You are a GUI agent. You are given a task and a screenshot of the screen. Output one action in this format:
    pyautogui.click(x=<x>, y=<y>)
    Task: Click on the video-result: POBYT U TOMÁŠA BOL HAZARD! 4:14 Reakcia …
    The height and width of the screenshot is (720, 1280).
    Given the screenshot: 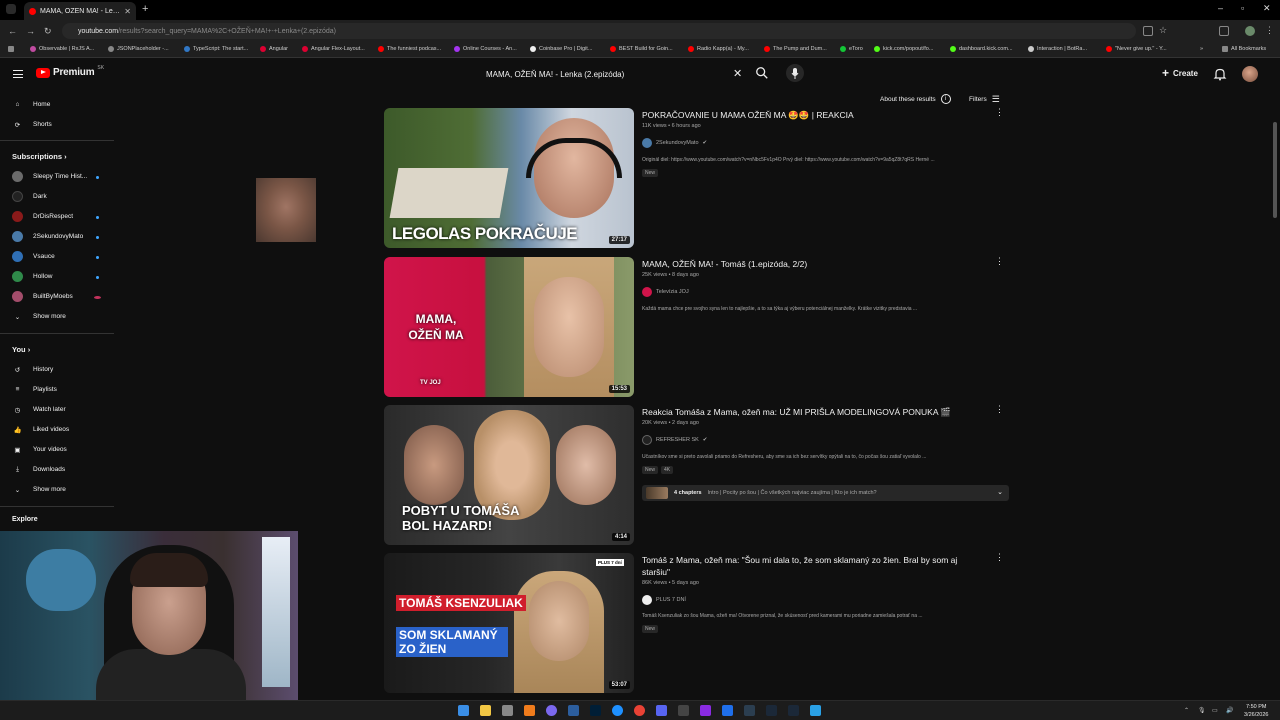 What is the action you would take?
    pyautogui.click(x=699, y=475)
    